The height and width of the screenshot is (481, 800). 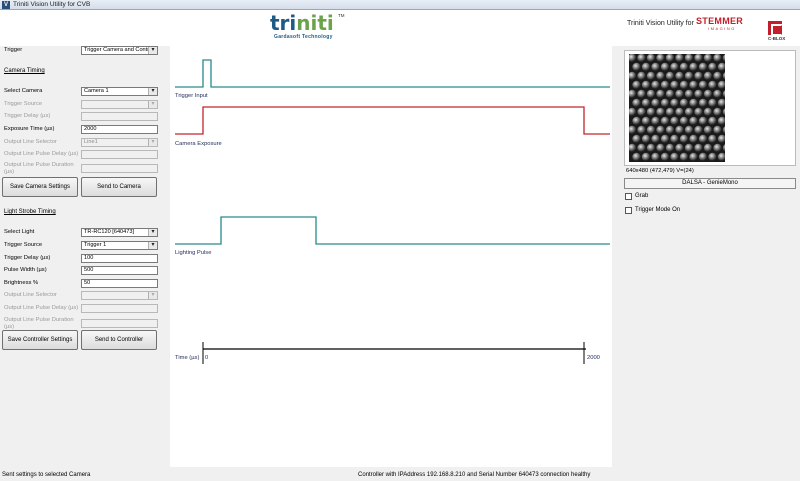 I want to click on save-camera-settings-button: Save Camera Settings, so click(x=40, y=187).